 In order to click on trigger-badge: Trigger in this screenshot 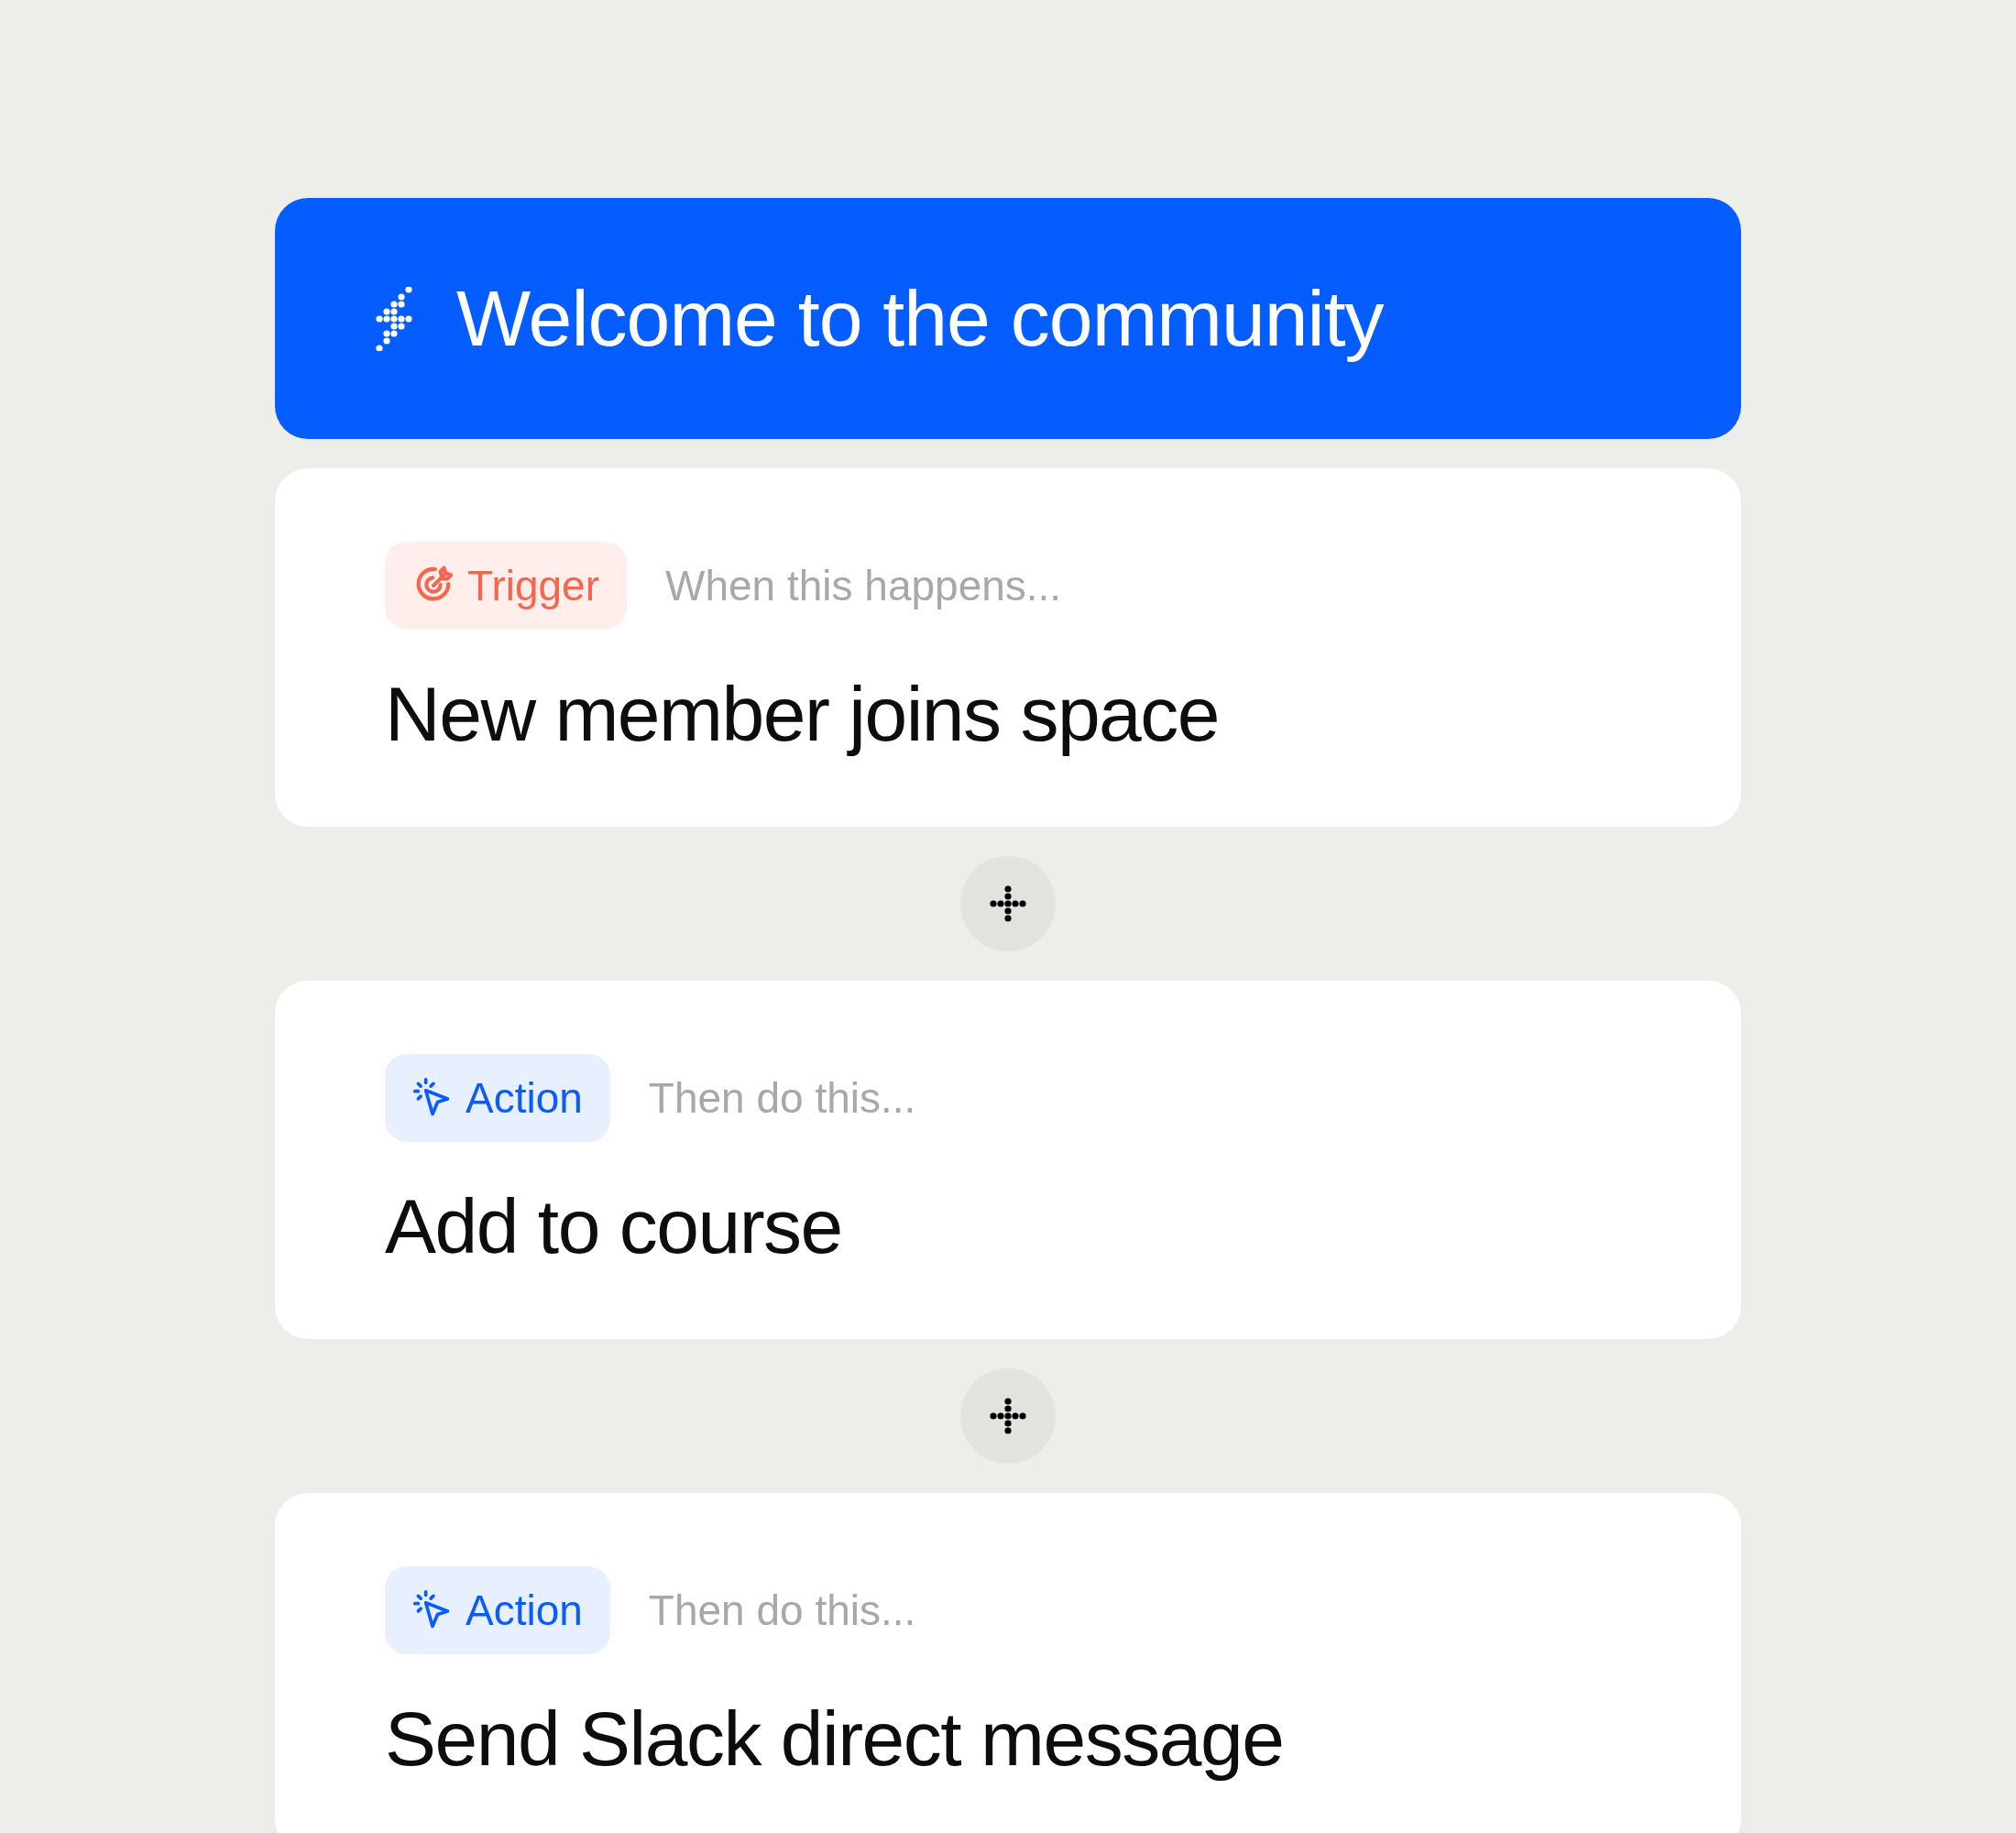, I will do `click(506, 586)`.